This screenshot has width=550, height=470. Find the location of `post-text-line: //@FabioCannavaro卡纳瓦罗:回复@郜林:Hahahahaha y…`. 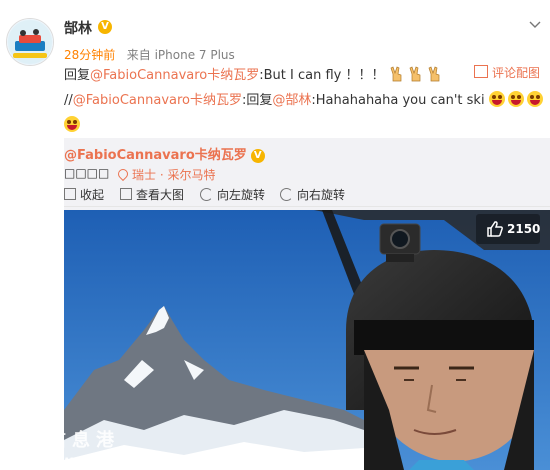

post-text-line: //@FabioCannavaro卡纳瓦罗:回复@郜林:Hahahahaha y… is located at coordinates (303, 101).